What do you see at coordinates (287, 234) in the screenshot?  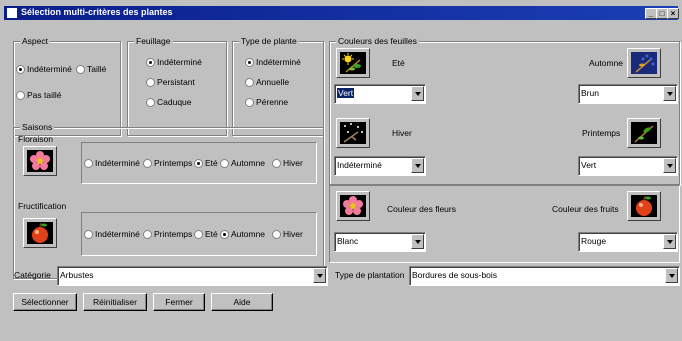 I see `fructification-hiver-radio: Hiver` at bounding box center [287, 234].